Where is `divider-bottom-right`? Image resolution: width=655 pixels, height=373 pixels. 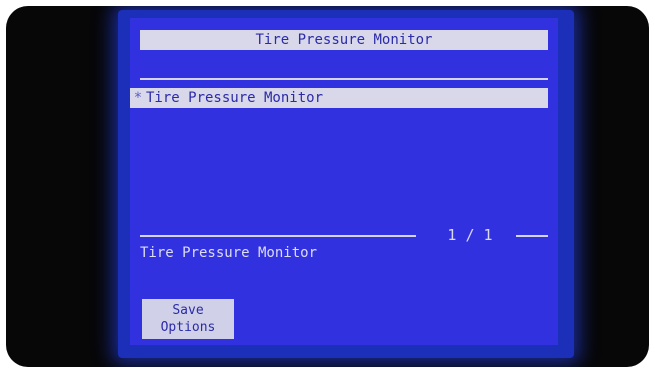 divider-bottom-right is located at coordinates (532, 236).